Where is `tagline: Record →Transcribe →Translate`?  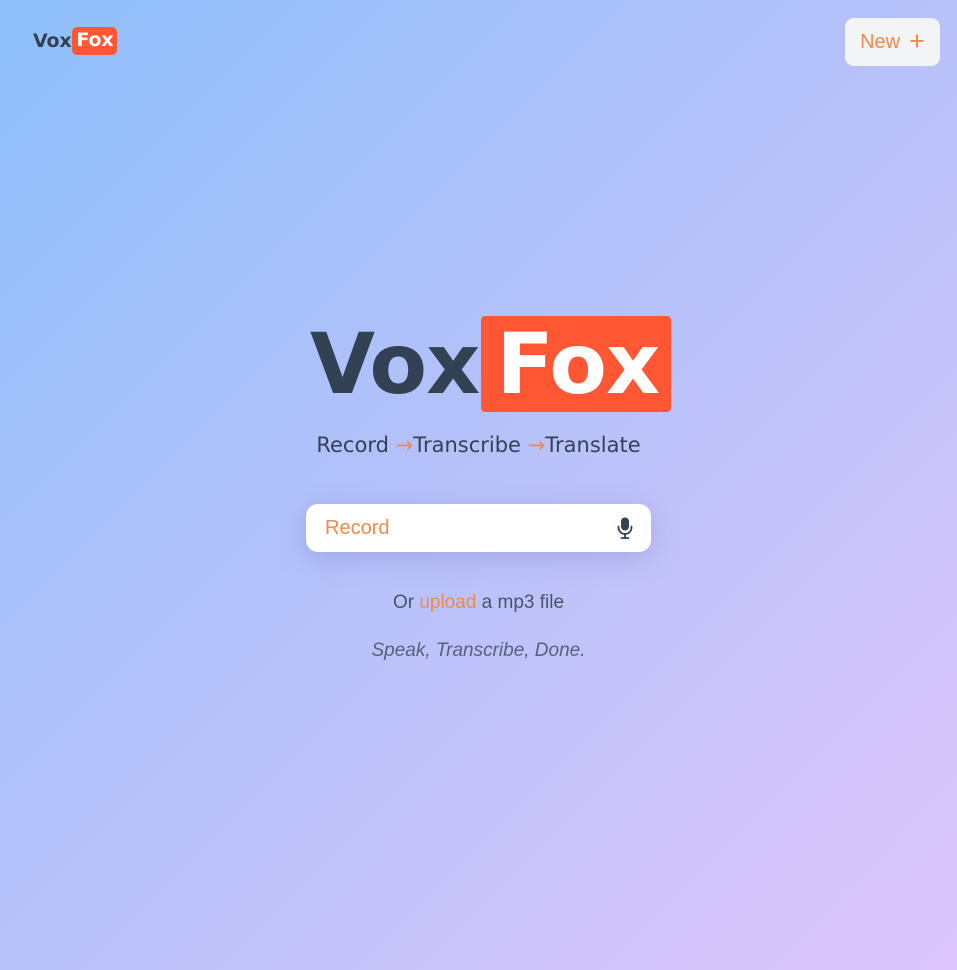
tagline: Record →Transcribe →Translate is located at coordinates (478, 445).